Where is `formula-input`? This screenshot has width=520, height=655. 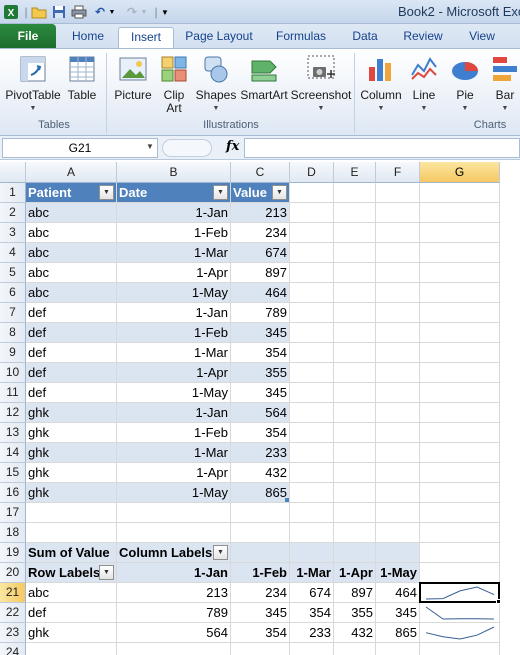
formula-input is located at coordinates (382, 148).